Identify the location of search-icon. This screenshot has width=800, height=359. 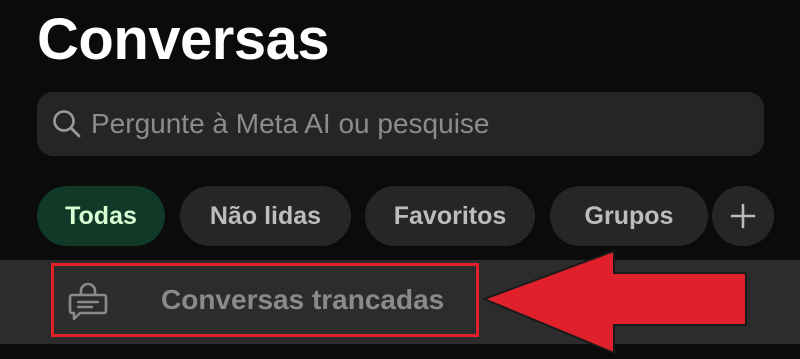
(67, 124).